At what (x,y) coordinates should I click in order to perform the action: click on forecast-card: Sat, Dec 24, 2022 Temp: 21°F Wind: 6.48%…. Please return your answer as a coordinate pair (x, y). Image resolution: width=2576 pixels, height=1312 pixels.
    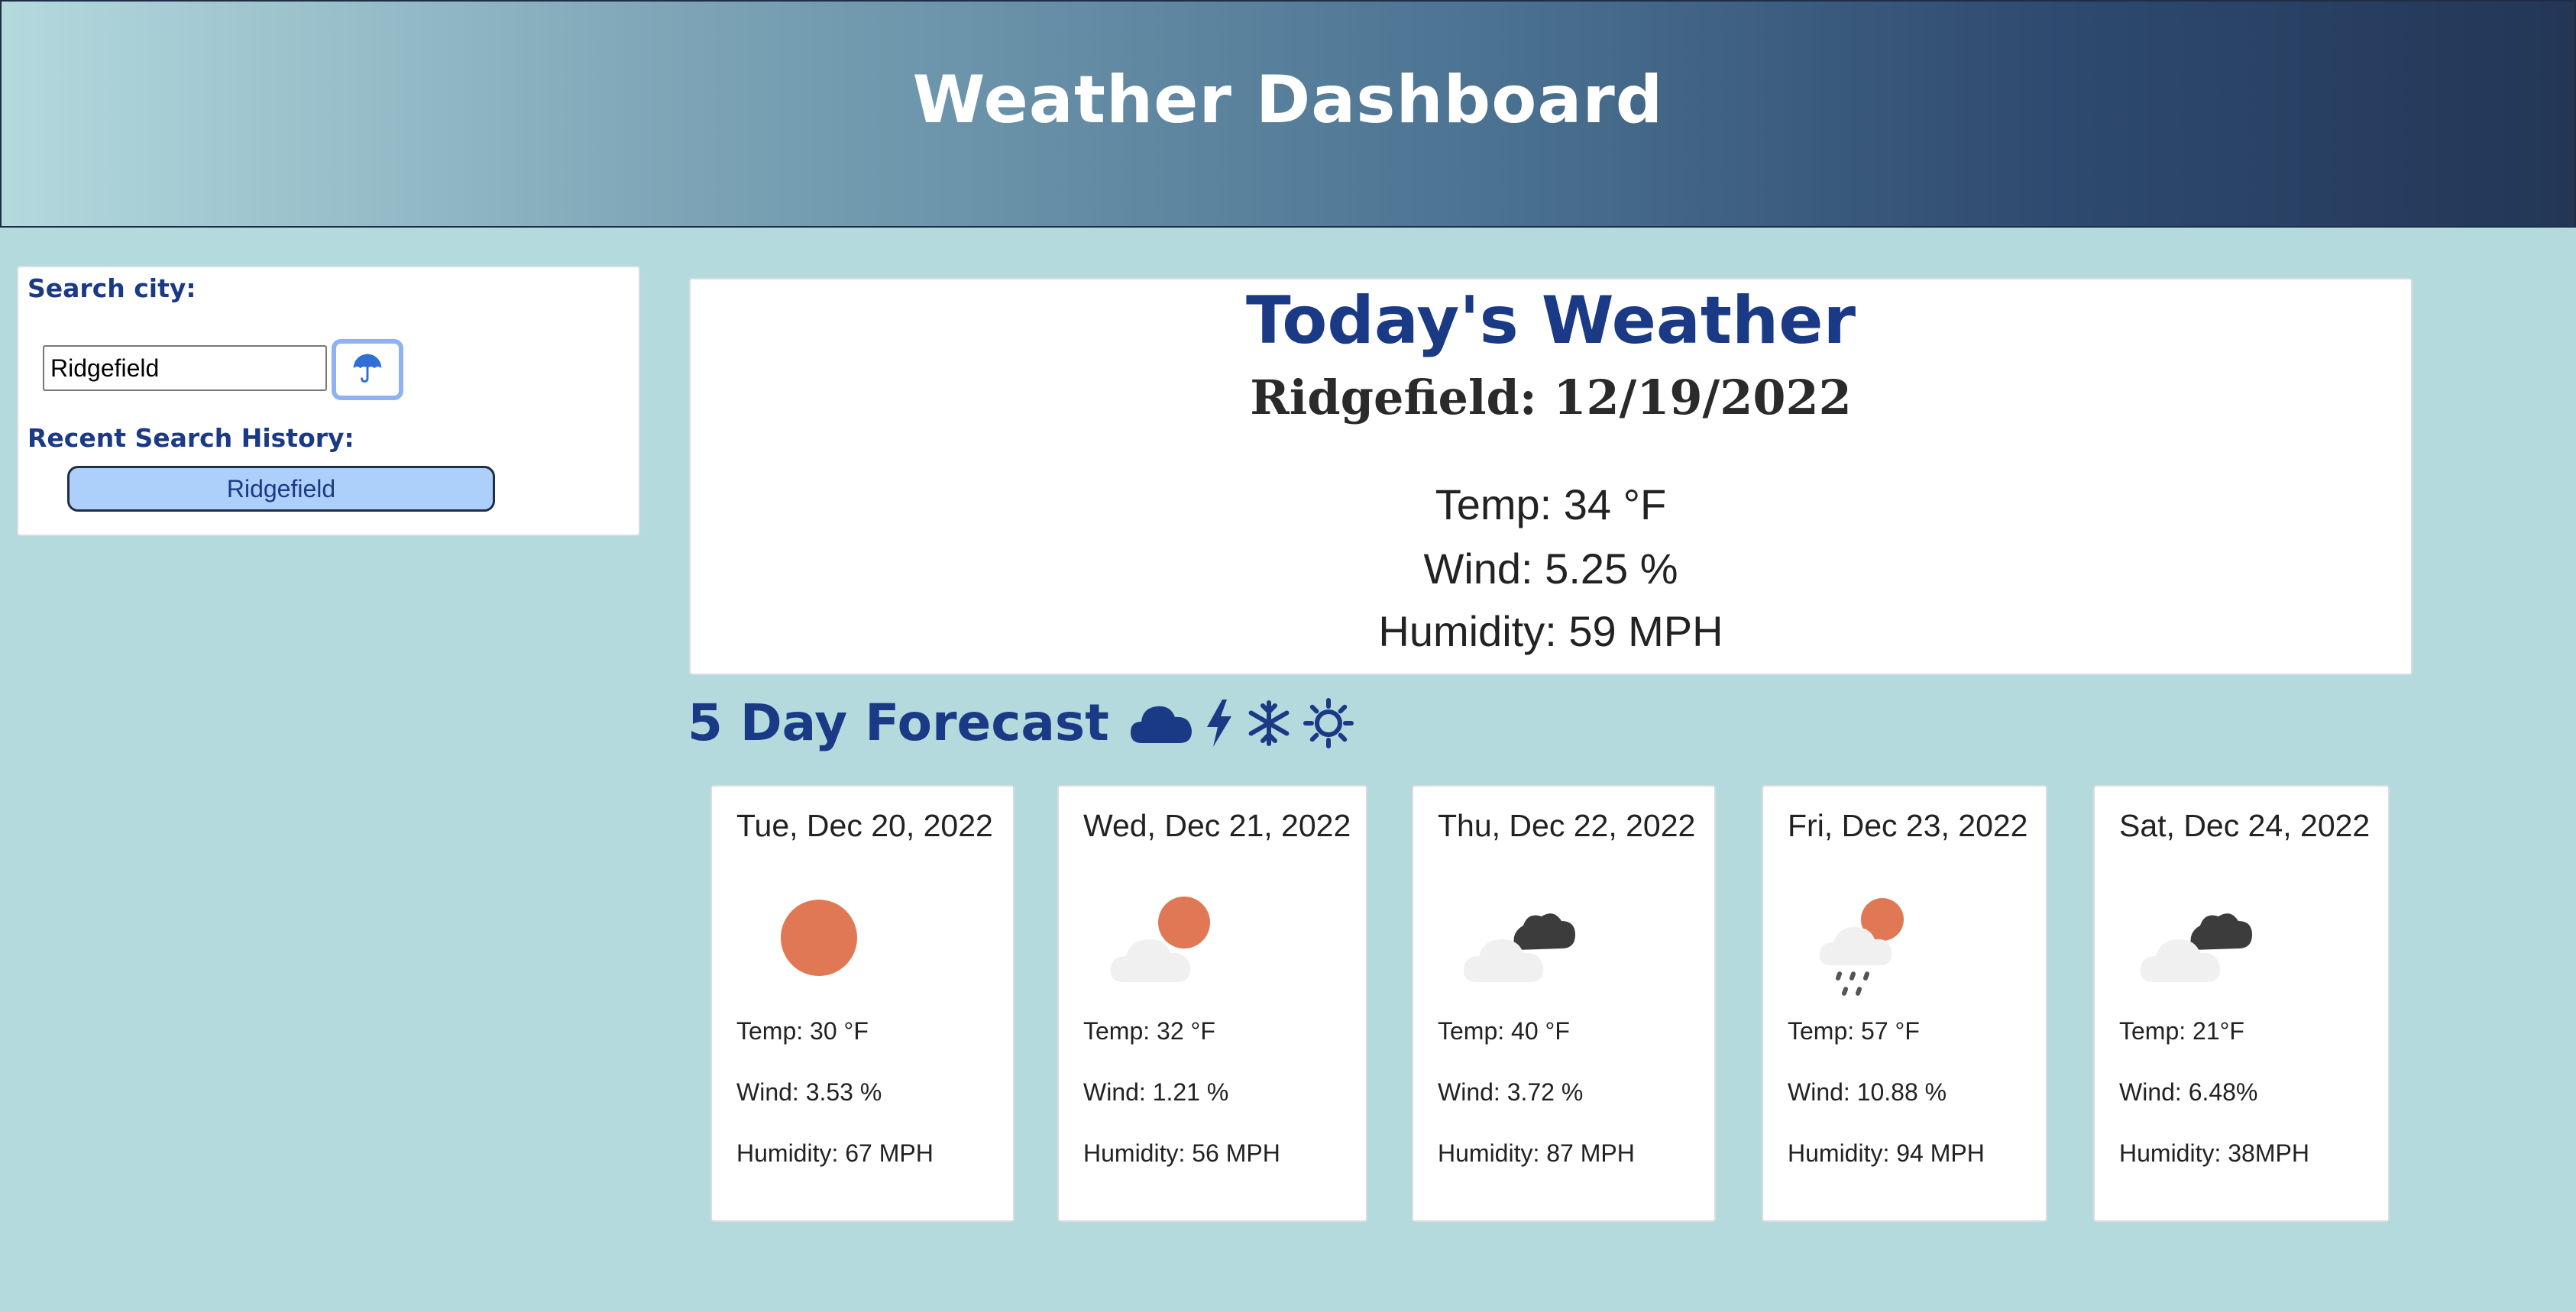
    Looking at the image, I should click on (2241, 1004).